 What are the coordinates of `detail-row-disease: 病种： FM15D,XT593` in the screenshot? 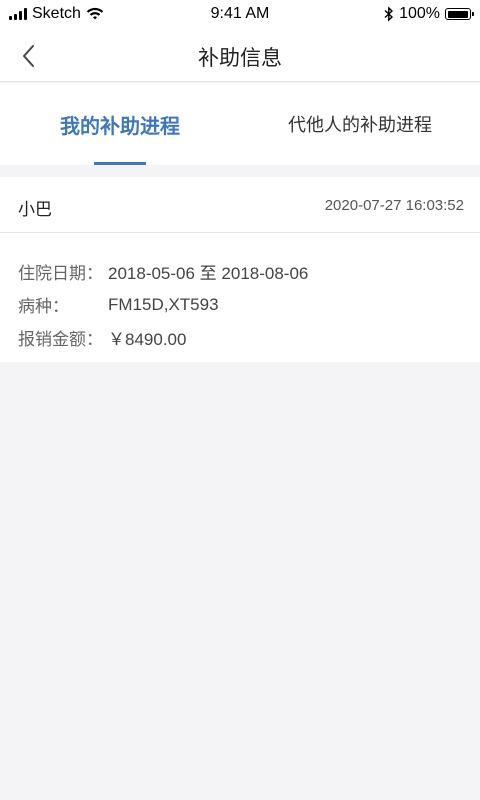 It's located at (163, 304).